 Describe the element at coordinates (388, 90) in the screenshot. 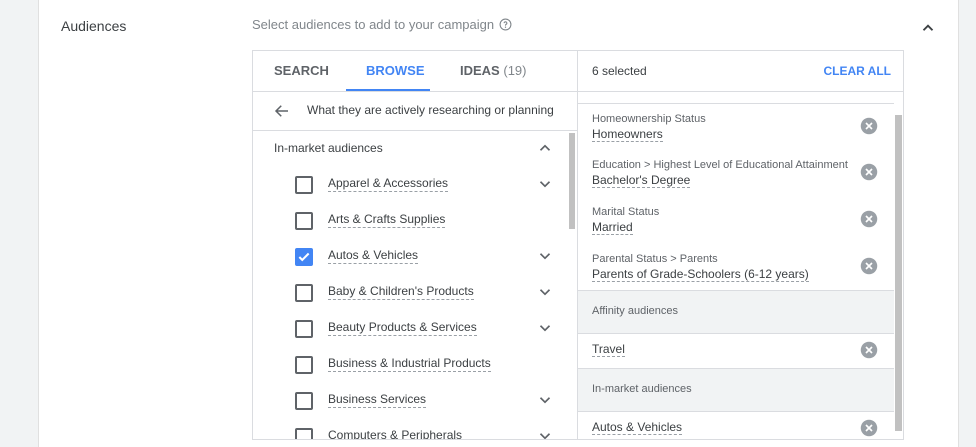

I see `active-tab-indicator` at that location.